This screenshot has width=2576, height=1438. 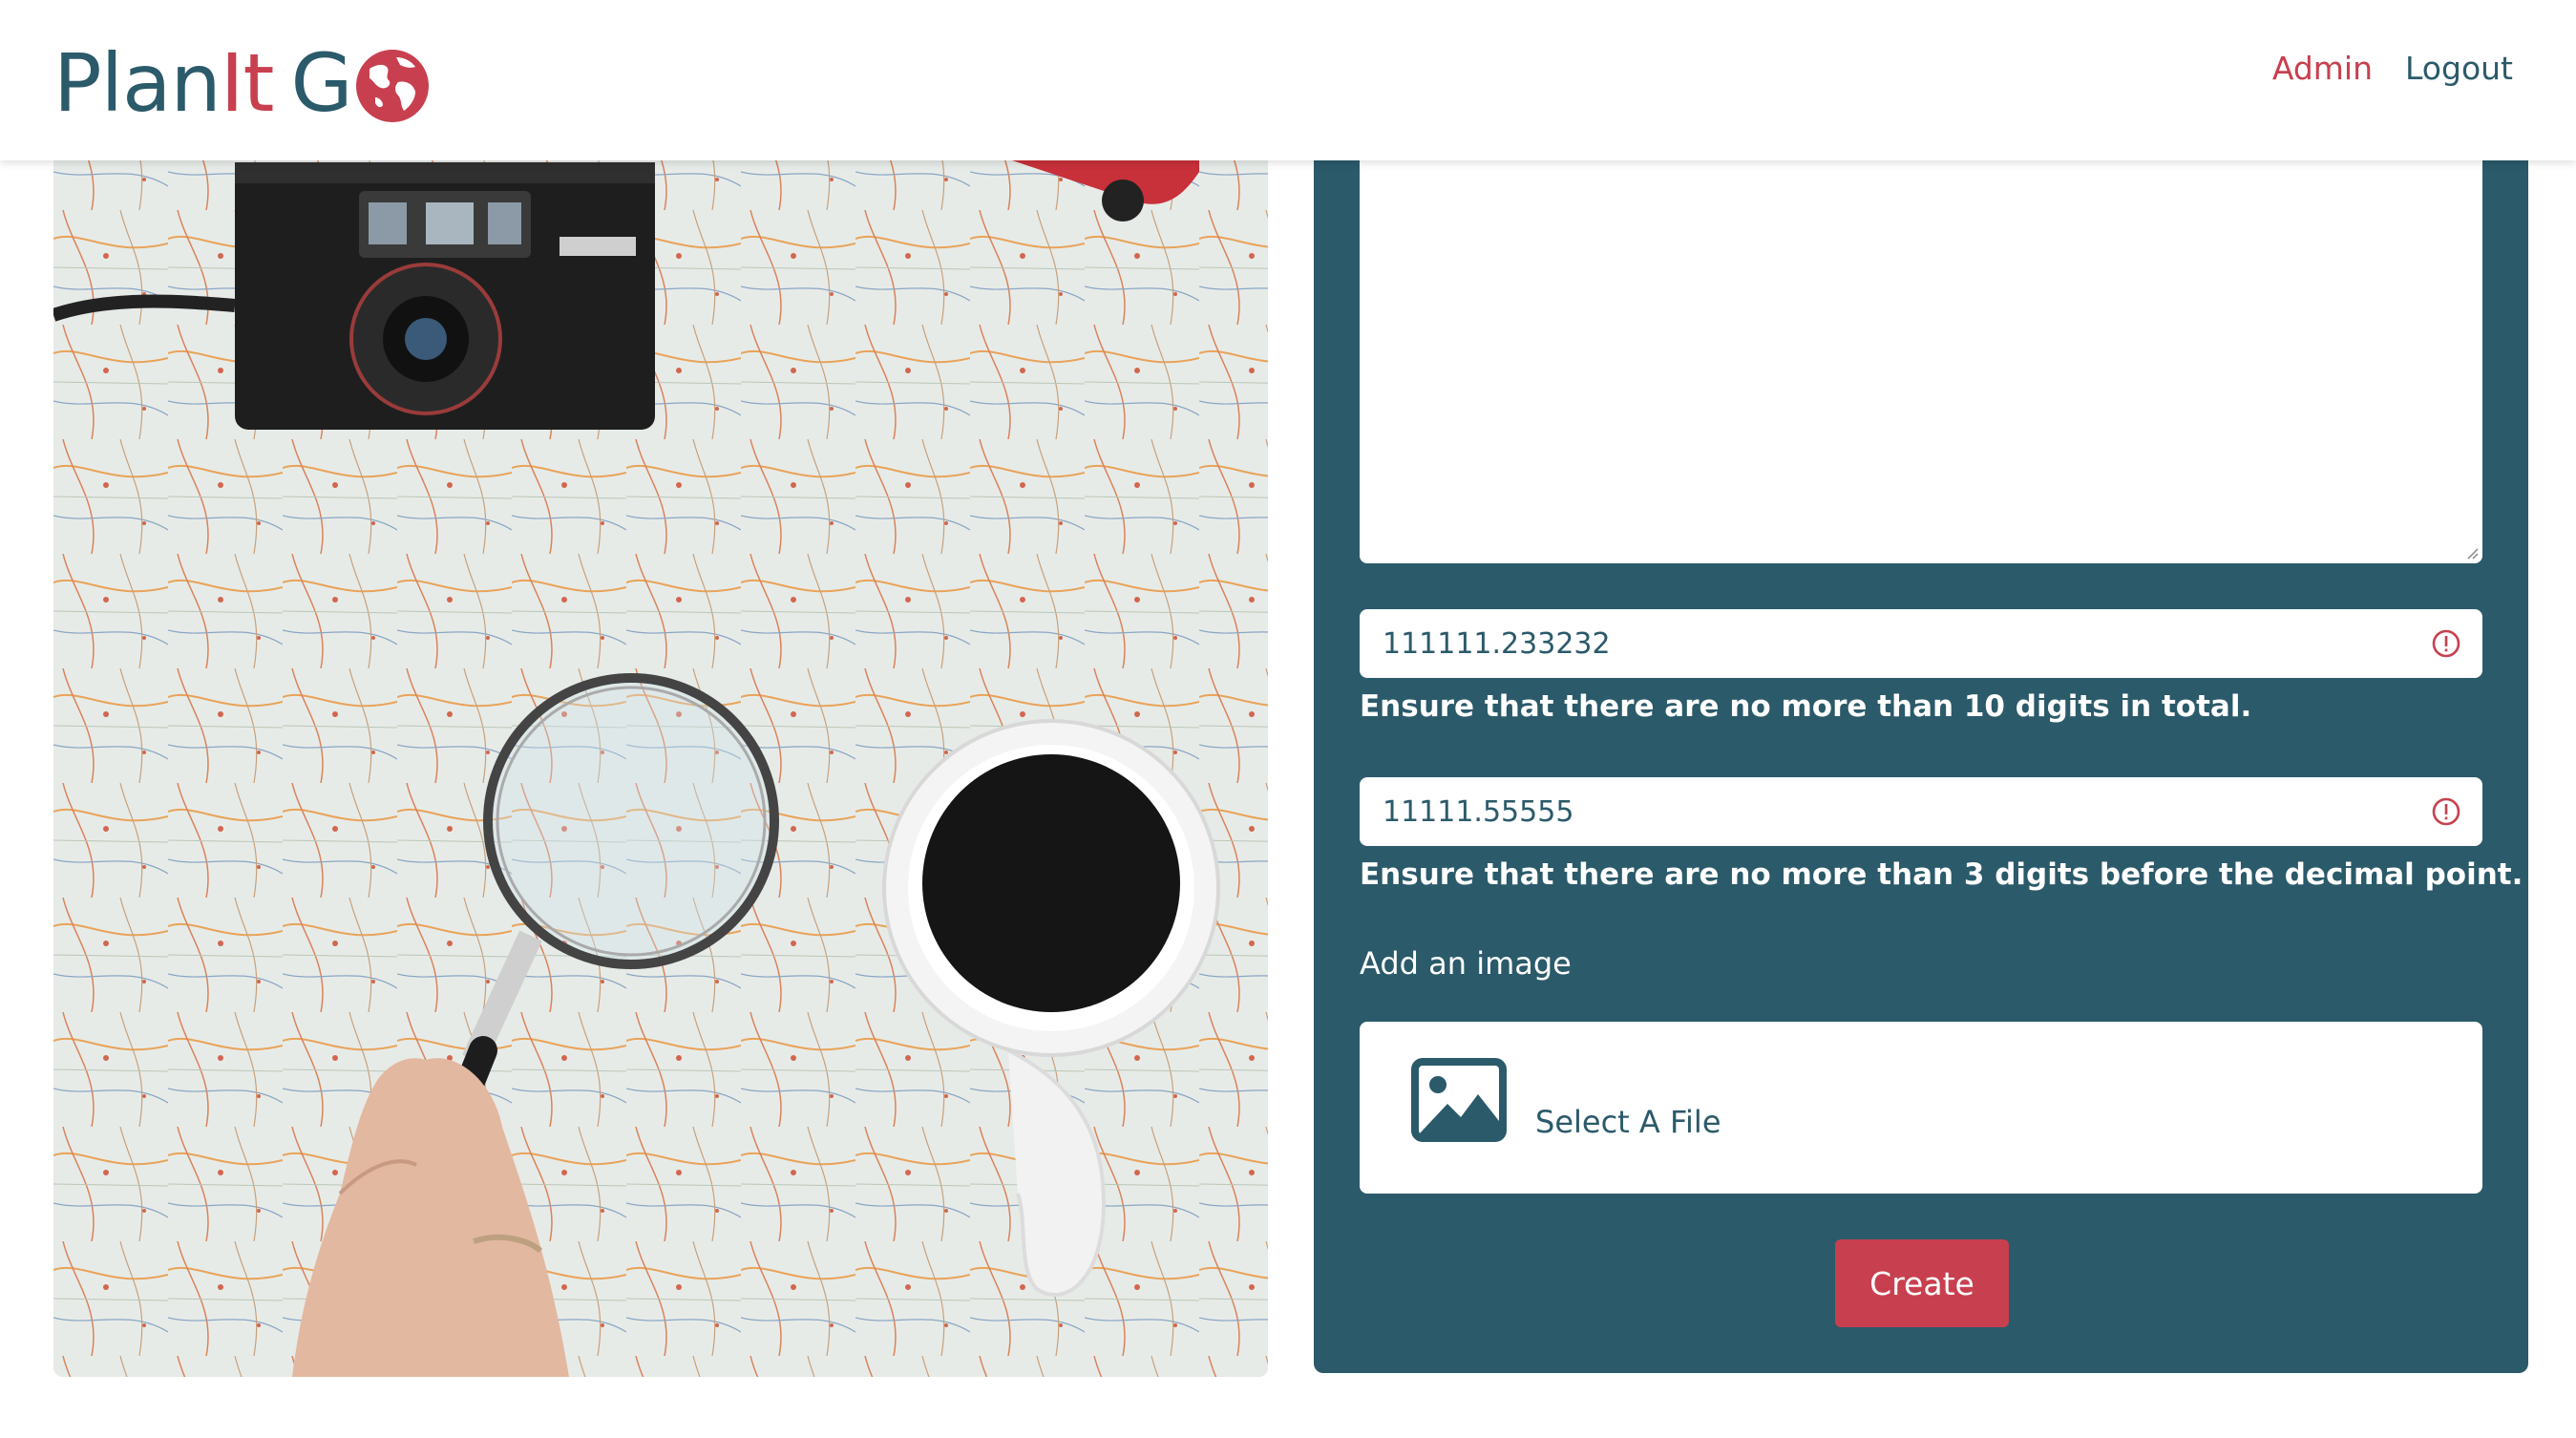 I want to click on image-icon, so click(x=1459, y=1100).